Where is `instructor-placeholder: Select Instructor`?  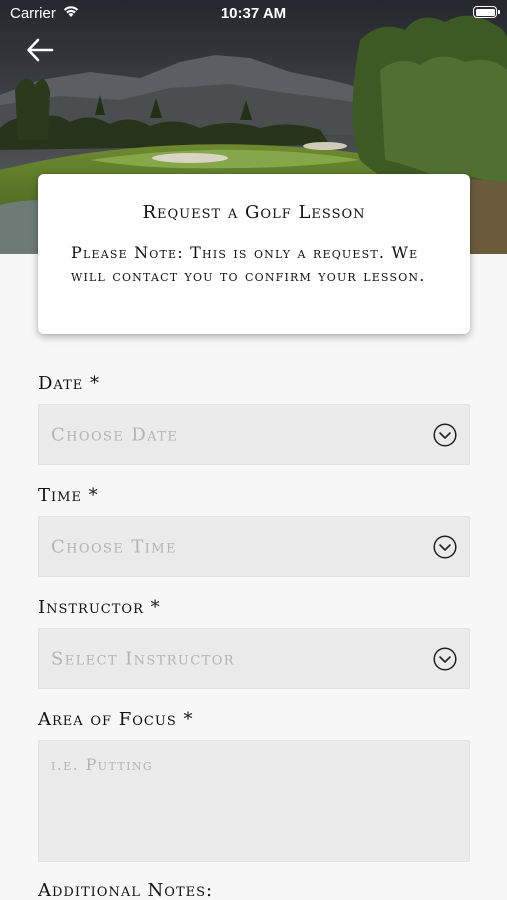 instructor-placeholder: Select Instructor is located at coordinates (143, 658).